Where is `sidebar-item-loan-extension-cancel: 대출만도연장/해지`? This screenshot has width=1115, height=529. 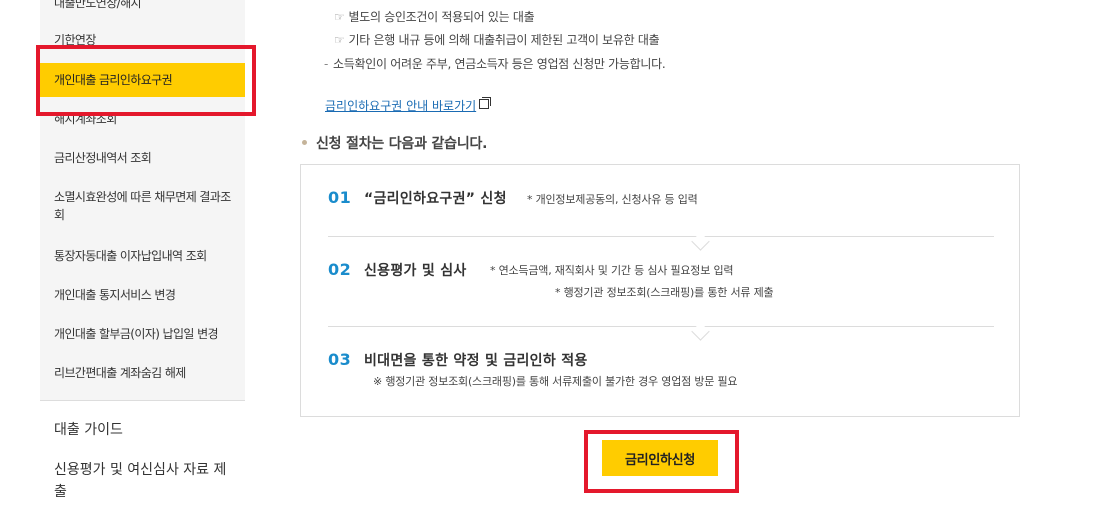 sidebar-item-loan-extension-cancel: 대출만도연장/해지 is located at coordinates (142, 6).